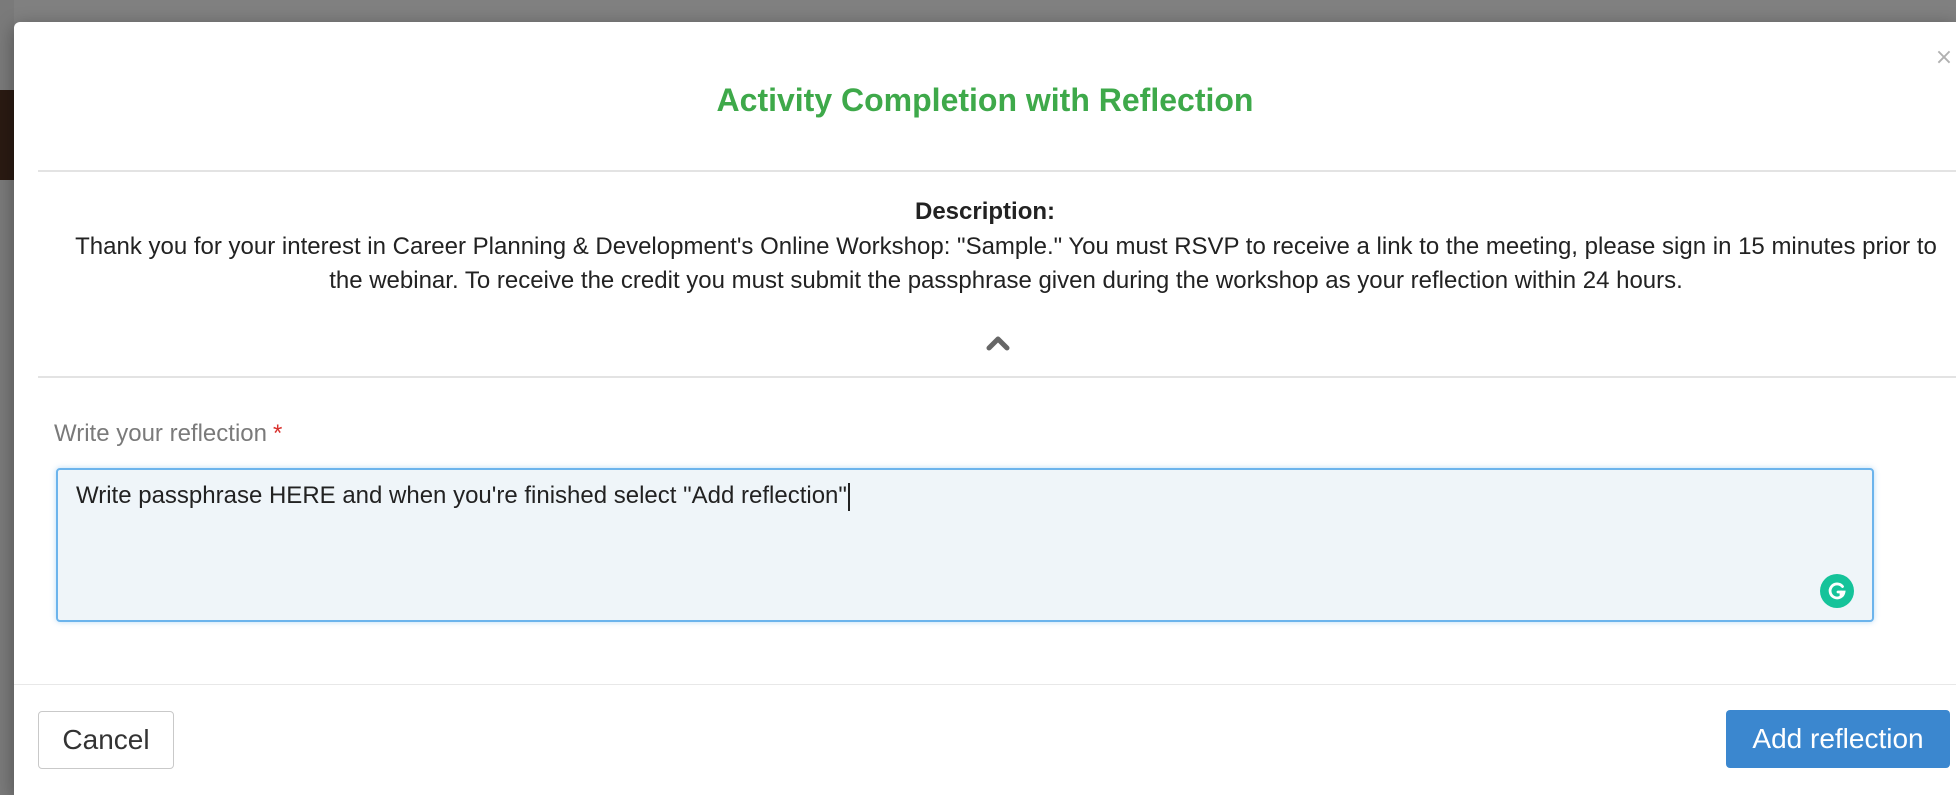 The image size is (1956, 795). Describe the element at coordinates (277, 433) in the screenshot. I see `required-marker: *` at that location.